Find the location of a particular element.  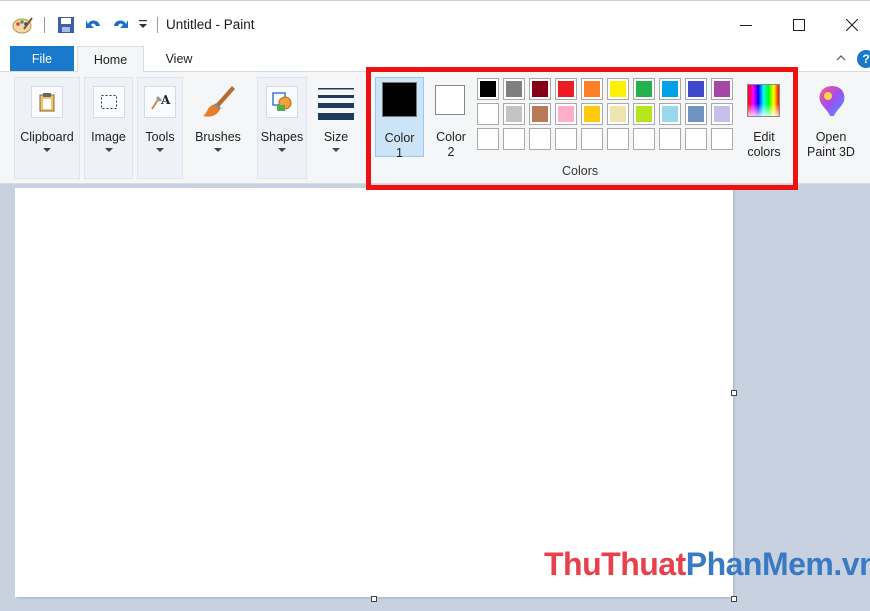

minimize-icon is located at coordinates (746, 25).